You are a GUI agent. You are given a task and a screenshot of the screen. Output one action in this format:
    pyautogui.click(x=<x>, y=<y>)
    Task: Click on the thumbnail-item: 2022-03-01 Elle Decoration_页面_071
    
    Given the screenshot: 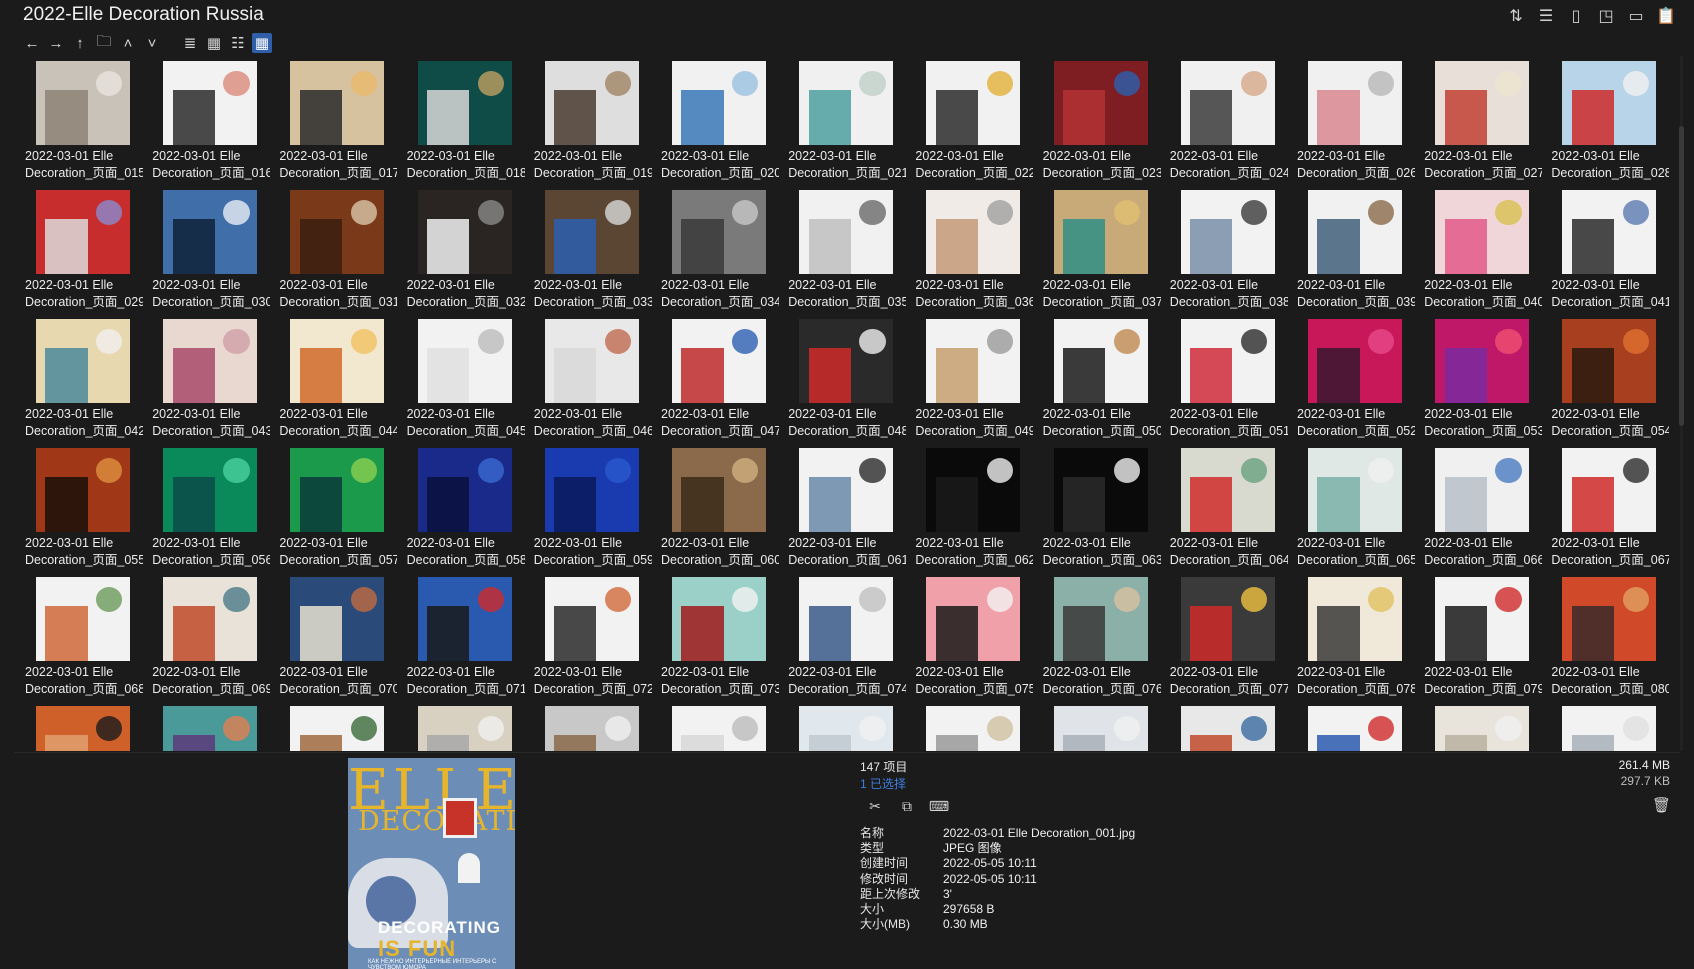 What is the action you would take?
    pyautogui.click(x=461, y=634)
    